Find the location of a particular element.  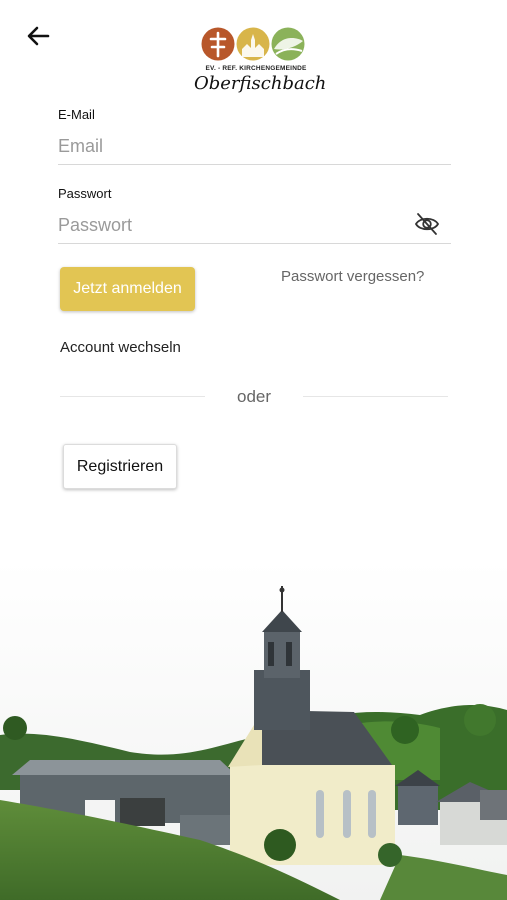

password-underline is located at coordinates (254, 243).